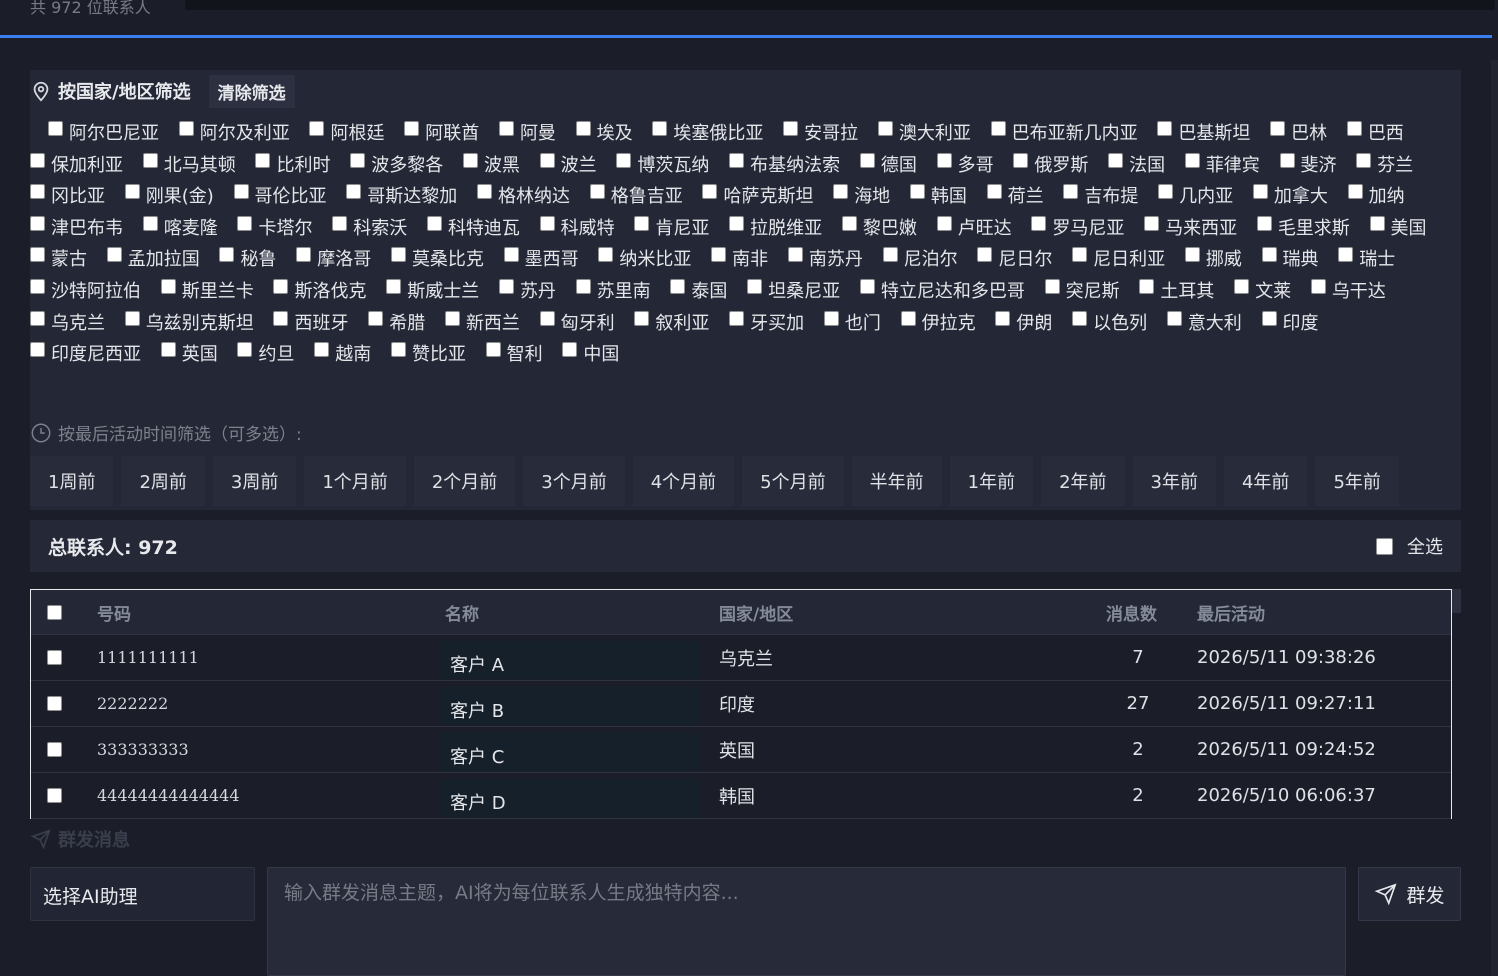 The height and width of the screenshot is (976, 1498). What do you see at coordinates (825, 258) in the screenshot?
I see `country-option: 南苏丹` at bounding box center [825, 258].